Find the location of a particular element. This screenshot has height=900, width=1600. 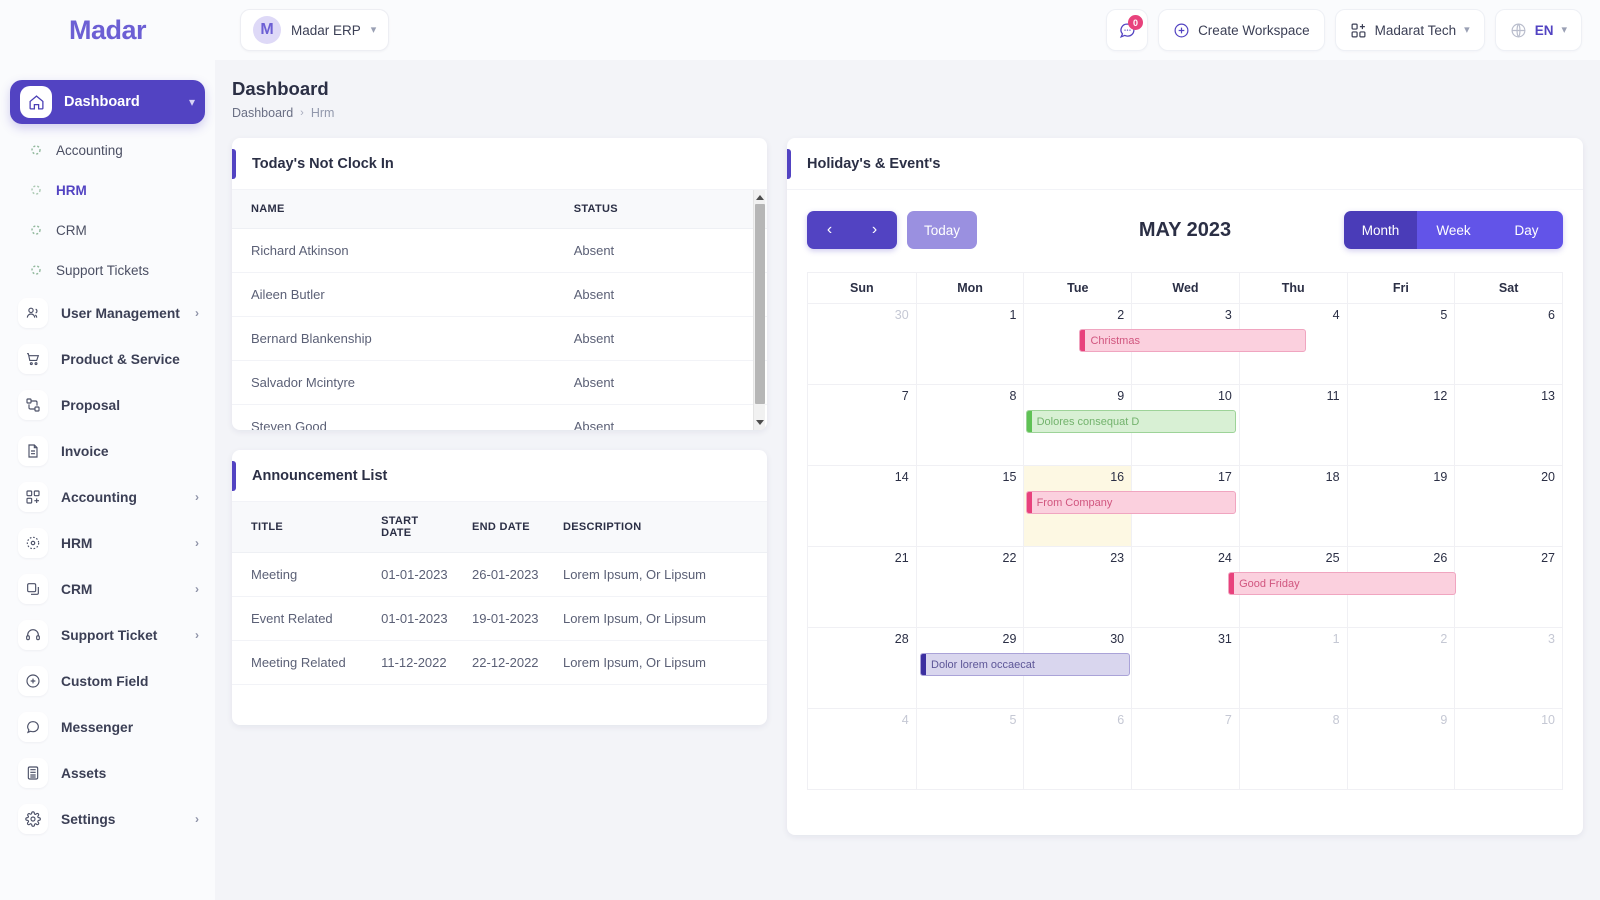

vertical-scrollbar is located at coordinates (759, 310).